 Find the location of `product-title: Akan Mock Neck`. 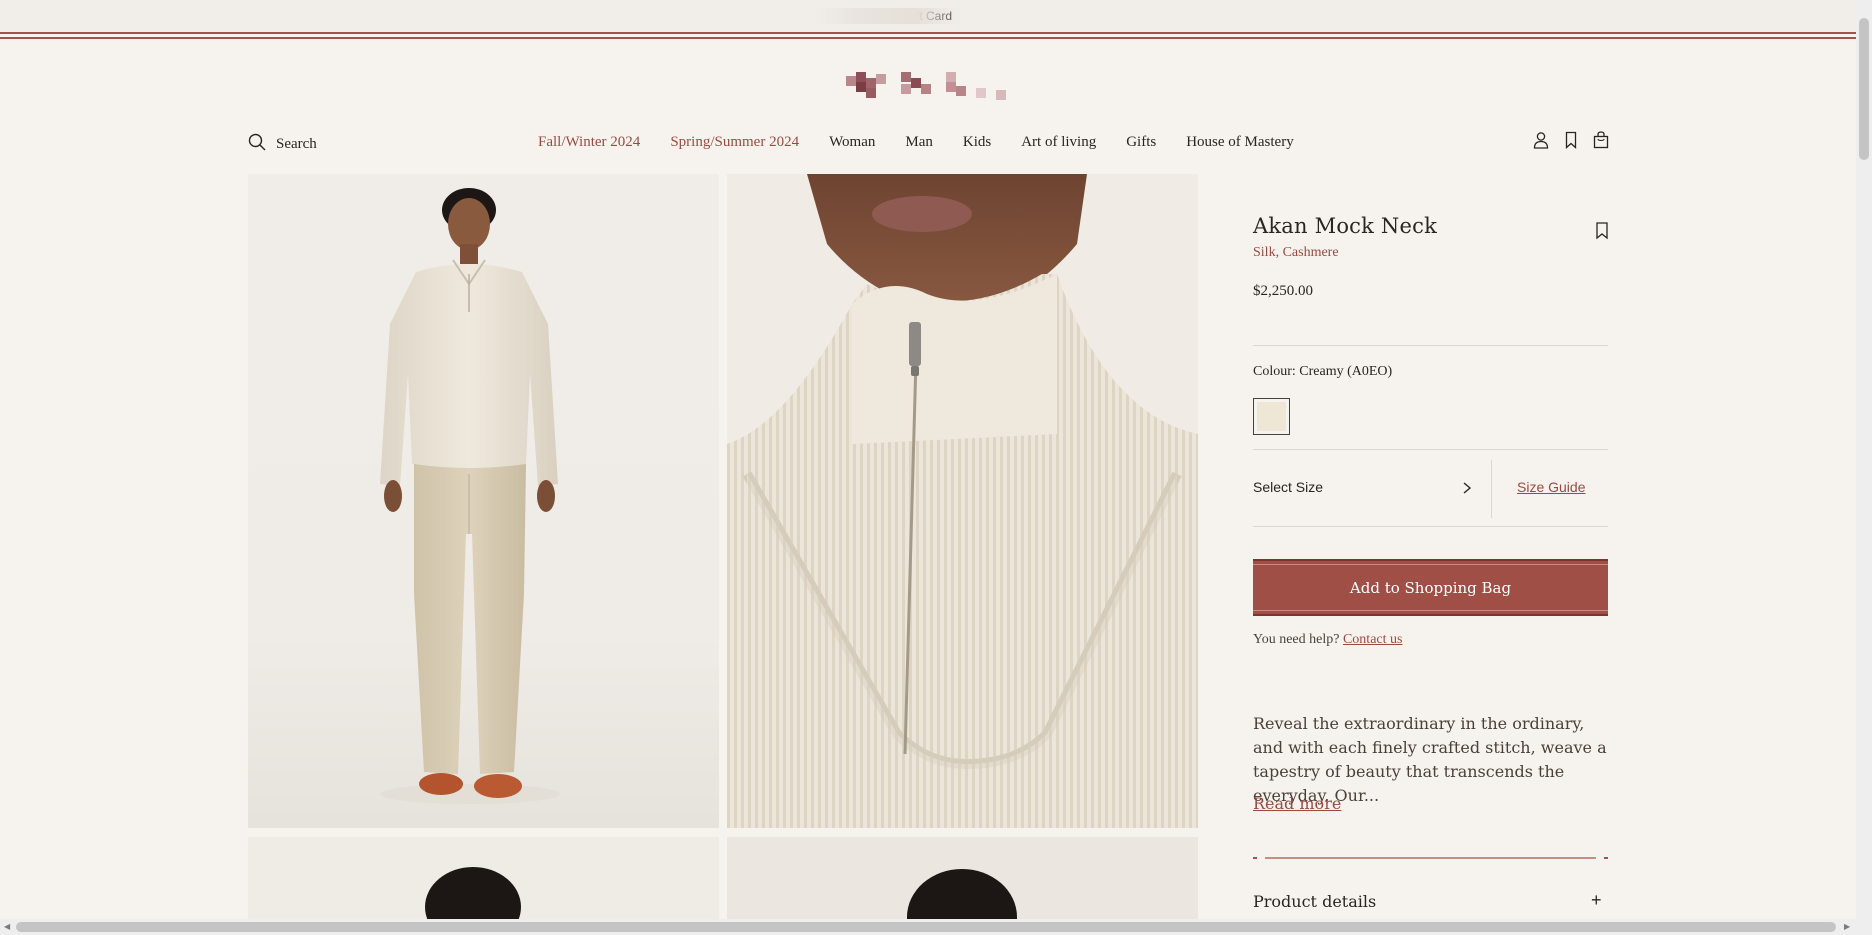

product-title: Akan Mock Neck is located at coordinates (1345, 226).